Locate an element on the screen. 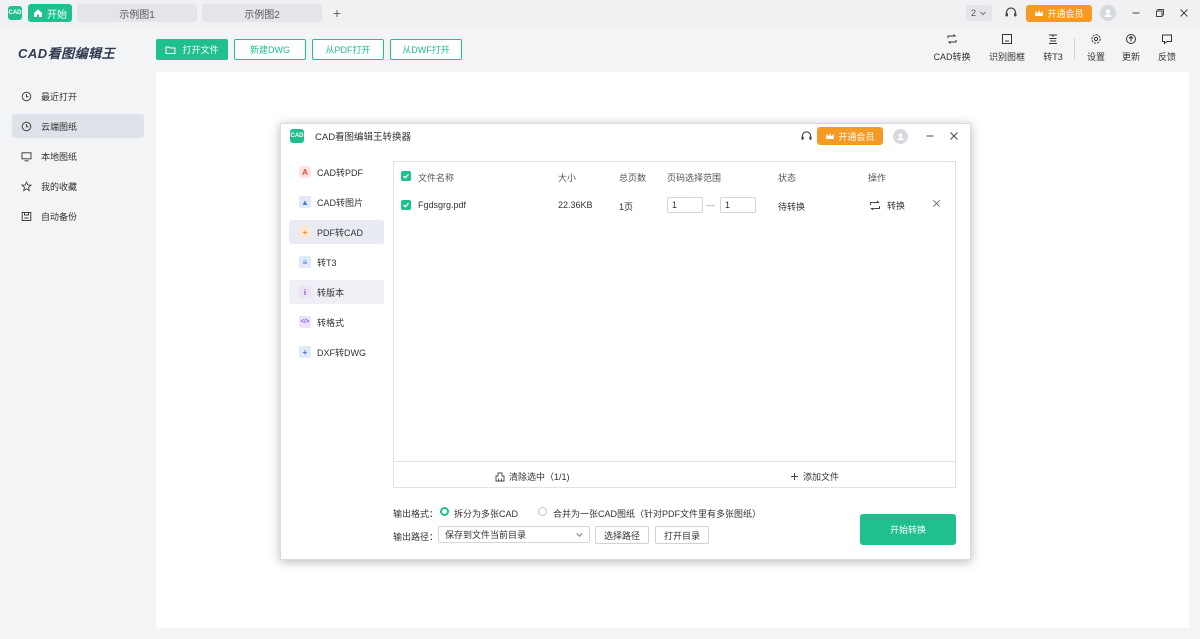 This screenshot has height=639, width=1200. menu-cad-to-pdf: A CAD转PDF is located at coordinates (336, 172).